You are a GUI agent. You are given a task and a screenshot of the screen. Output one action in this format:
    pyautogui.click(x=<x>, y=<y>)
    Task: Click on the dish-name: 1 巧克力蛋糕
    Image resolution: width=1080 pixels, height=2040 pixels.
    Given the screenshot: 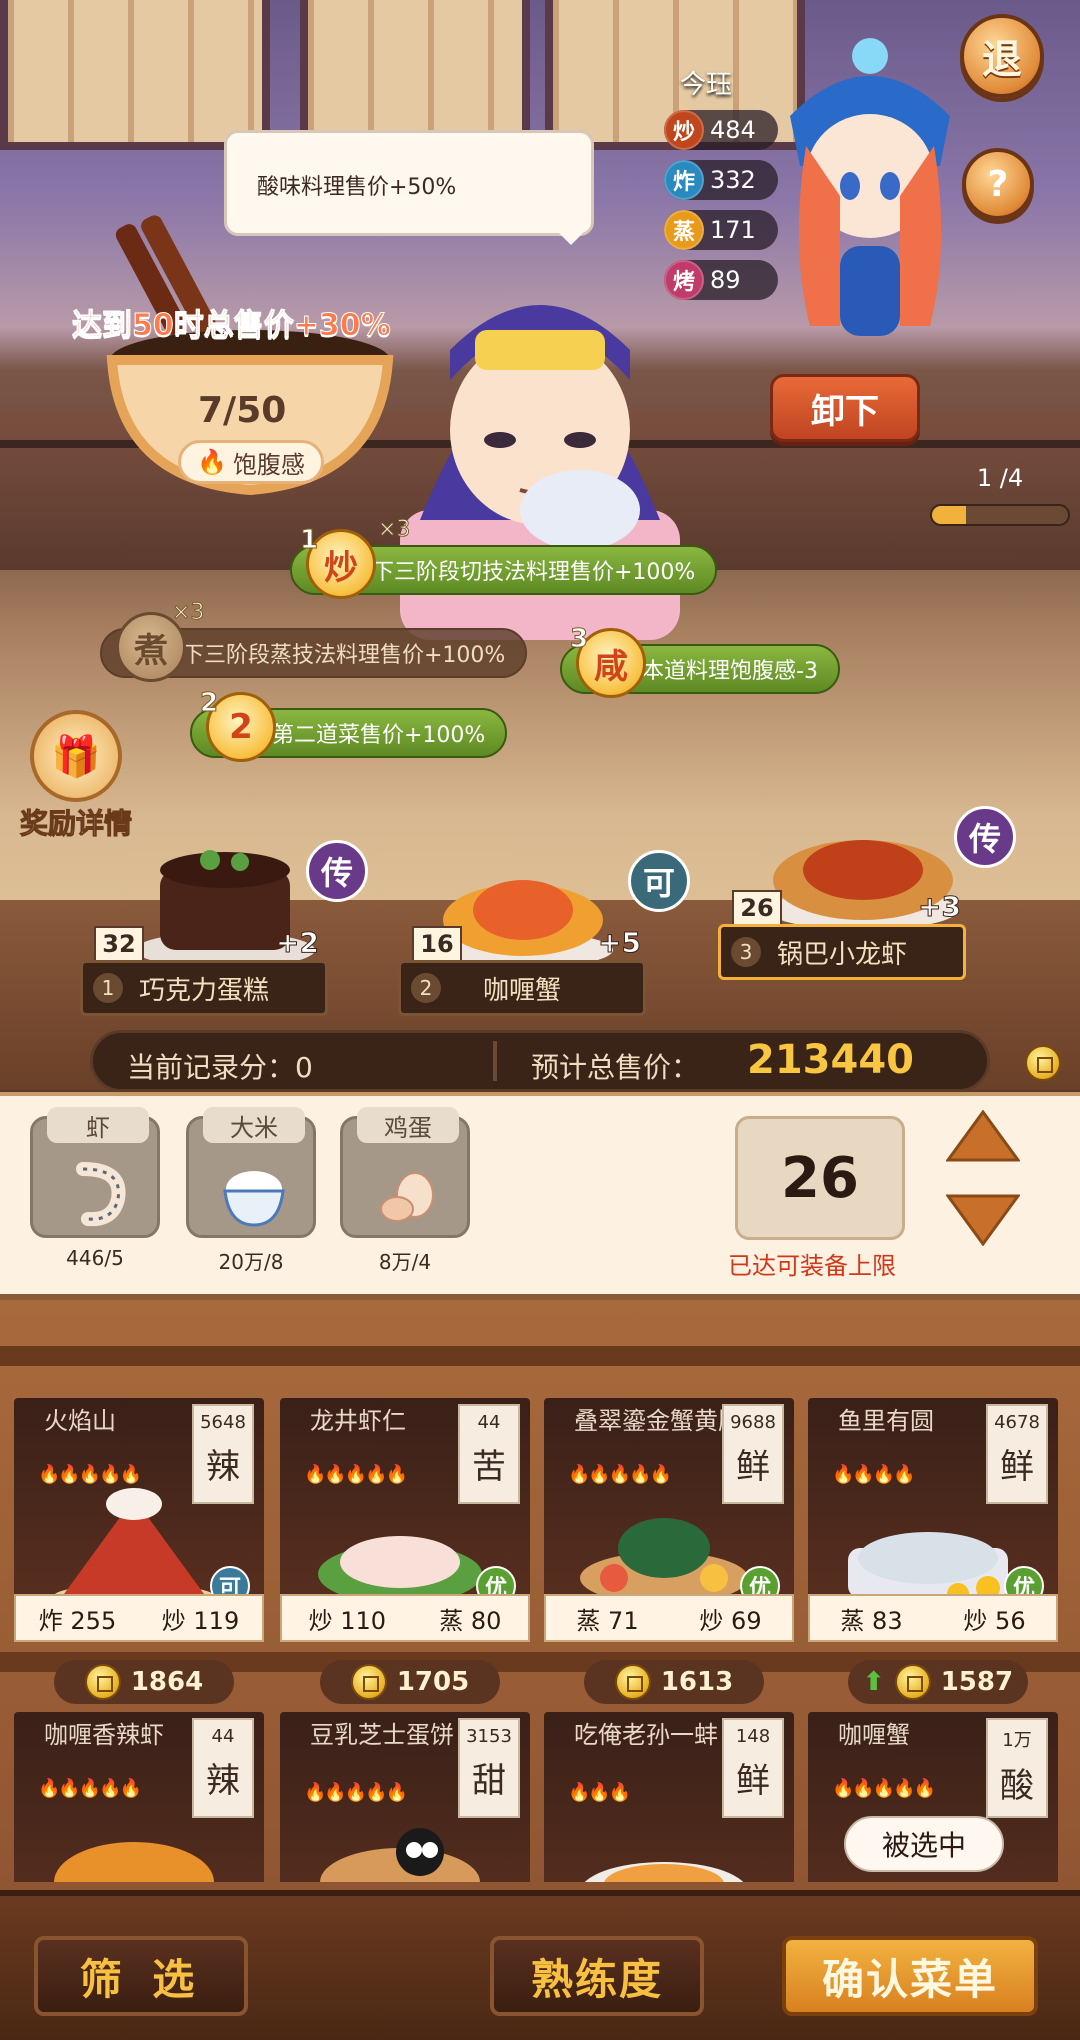 What is the action you would take?
    pyautogui.click(x=204, y=988)
    